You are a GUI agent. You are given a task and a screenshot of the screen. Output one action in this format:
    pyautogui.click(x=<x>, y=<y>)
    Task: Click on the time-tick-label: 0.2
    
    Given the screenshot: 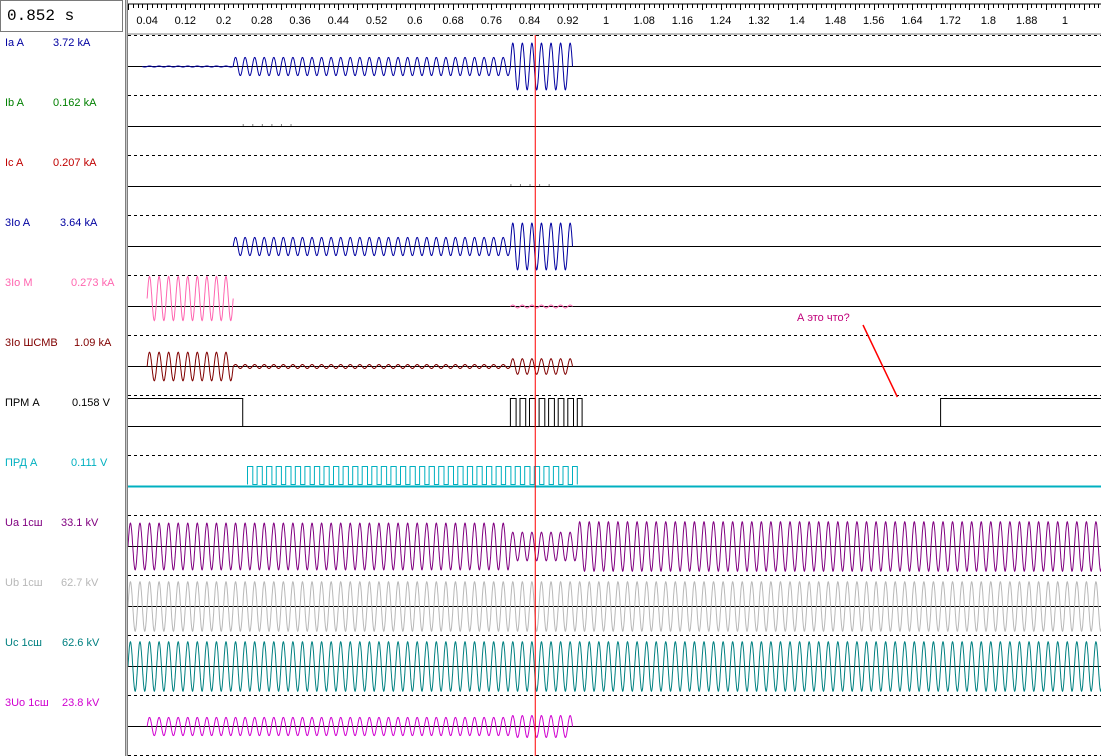 What is the action you would take?
    pyautogui.click(x=223, y=21)
    